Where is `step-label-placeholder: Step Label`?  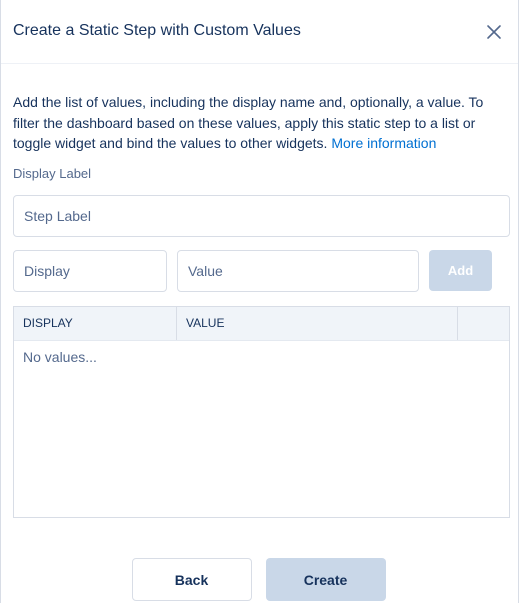
step-label-placeholder: Step Label is located at coordinates (57, 215).